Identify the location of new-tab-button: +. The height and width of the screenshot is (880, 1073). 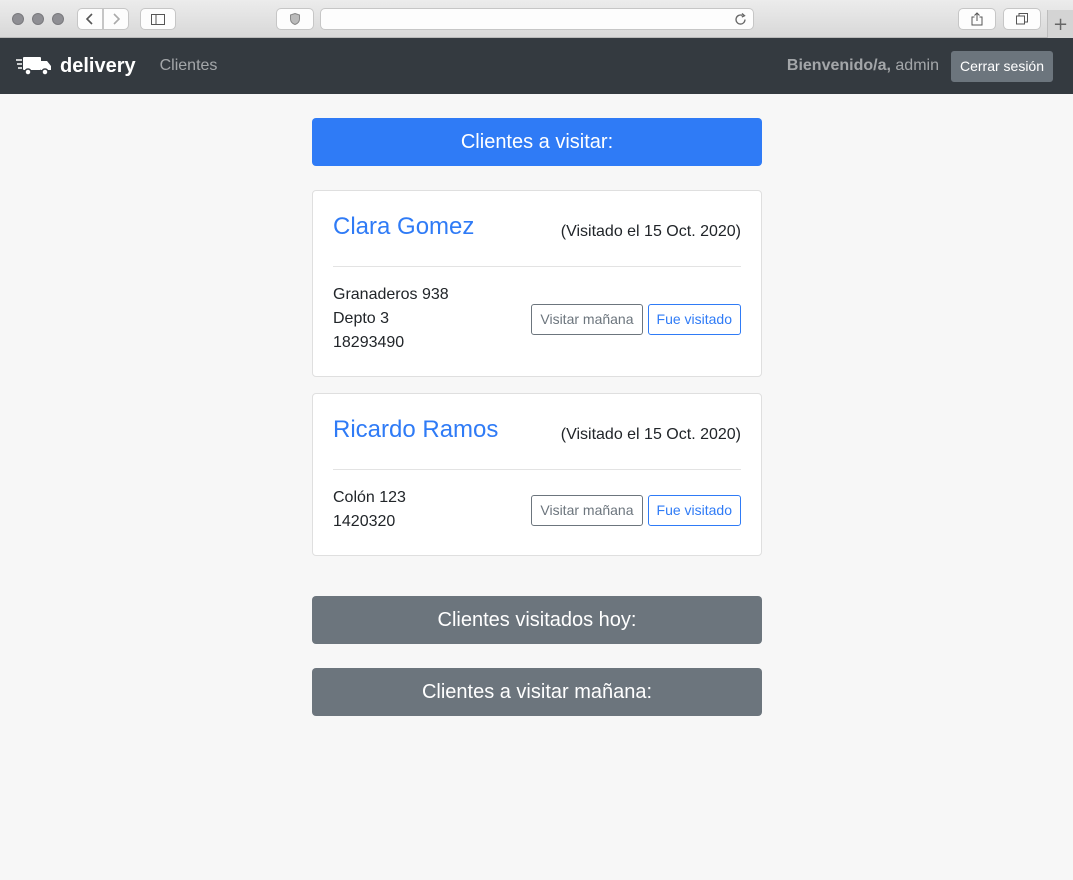
(1060, 24).